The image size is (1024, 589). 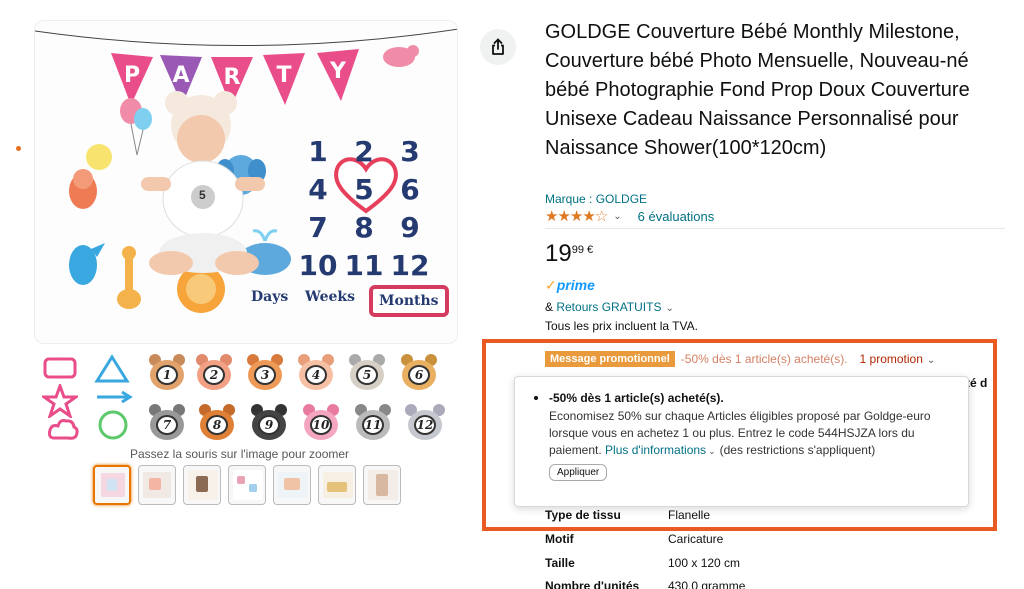 What do you see at coordinates (318, 189) in the screenshot?
I see `milestone-number: 4` at bounding box center [318, 189].